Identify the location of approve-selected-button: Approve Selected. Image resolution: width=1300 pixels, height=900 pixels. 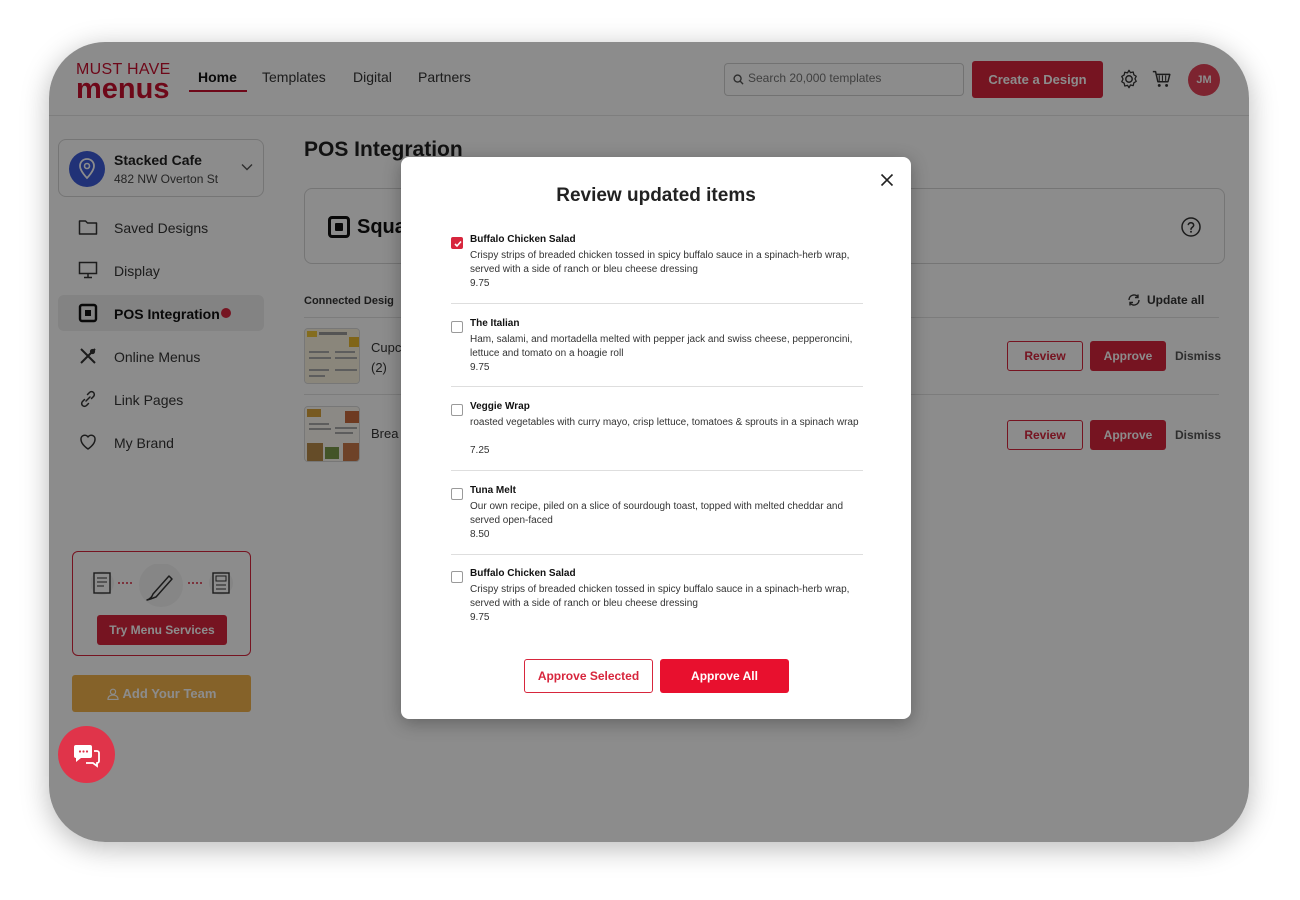
(588, 676).